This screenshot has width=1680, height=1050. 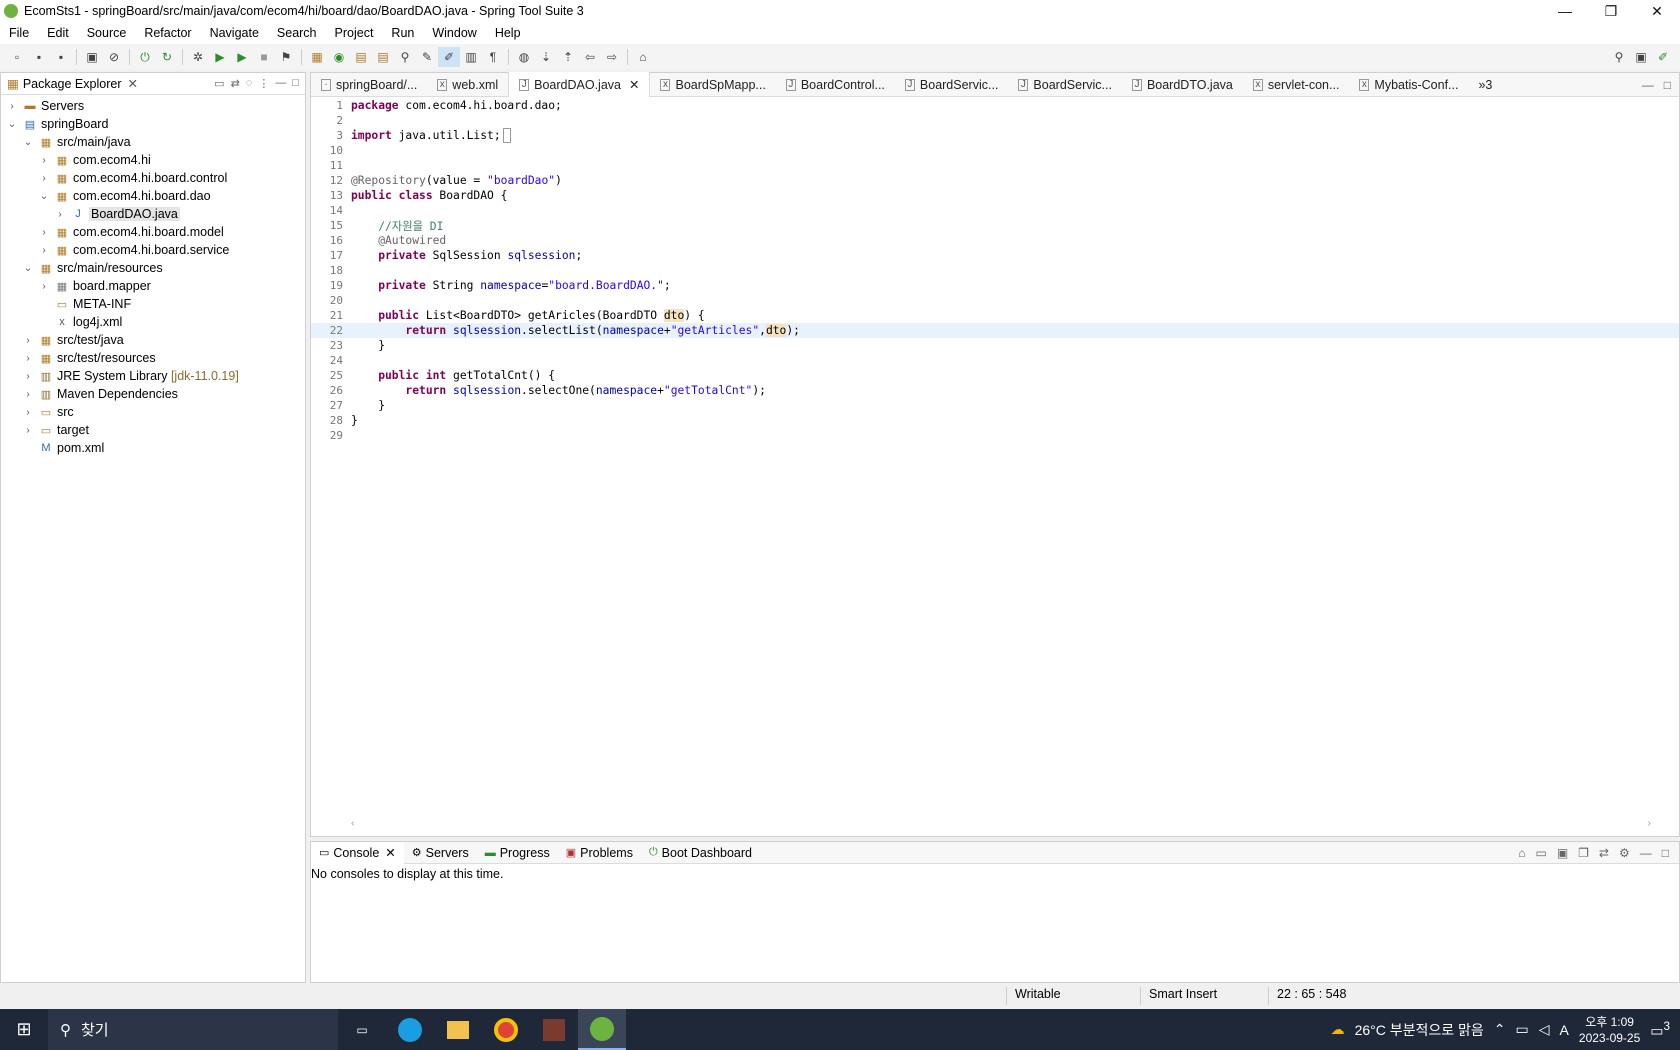 What do you see at coordinates (427, 57) in the screenshot?
I see `annotation-icon: ✎` at bounding box center [427, 57].